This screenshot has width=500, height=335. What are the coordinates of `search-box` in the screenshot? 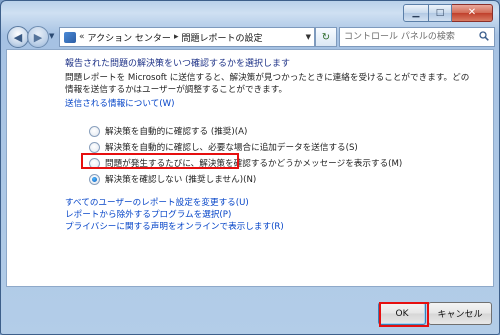 It's located at (417, 37).